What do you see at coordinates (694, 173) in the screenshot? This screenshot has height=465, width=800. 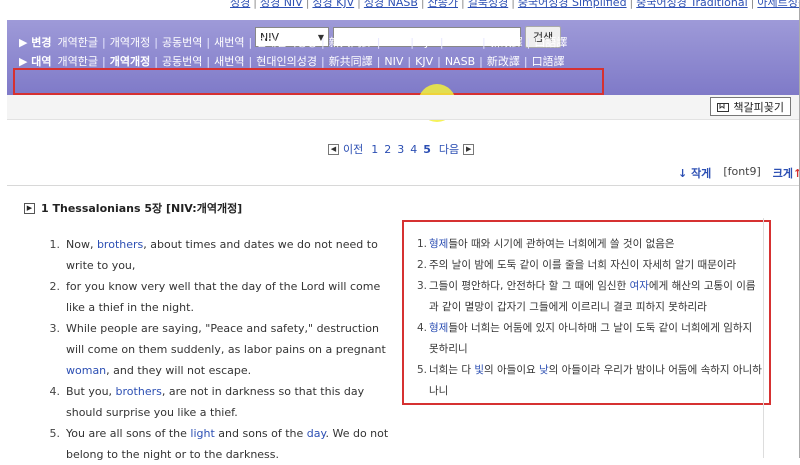 I see `font-smaller-button: ↓ 작게` at bounding box center [694, 173].